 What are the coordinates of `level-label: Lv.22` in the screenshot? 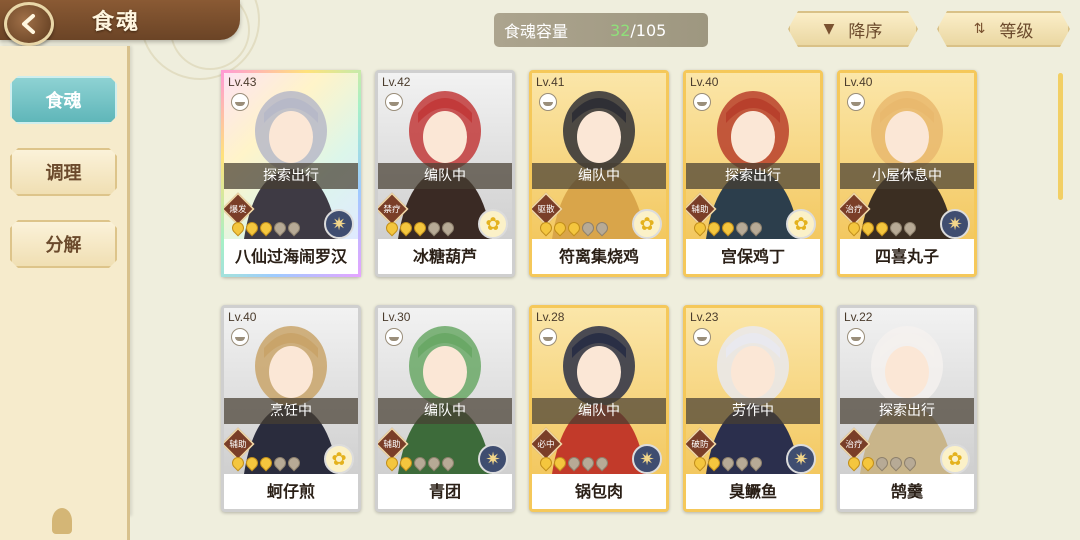 It's located at (858, 317).